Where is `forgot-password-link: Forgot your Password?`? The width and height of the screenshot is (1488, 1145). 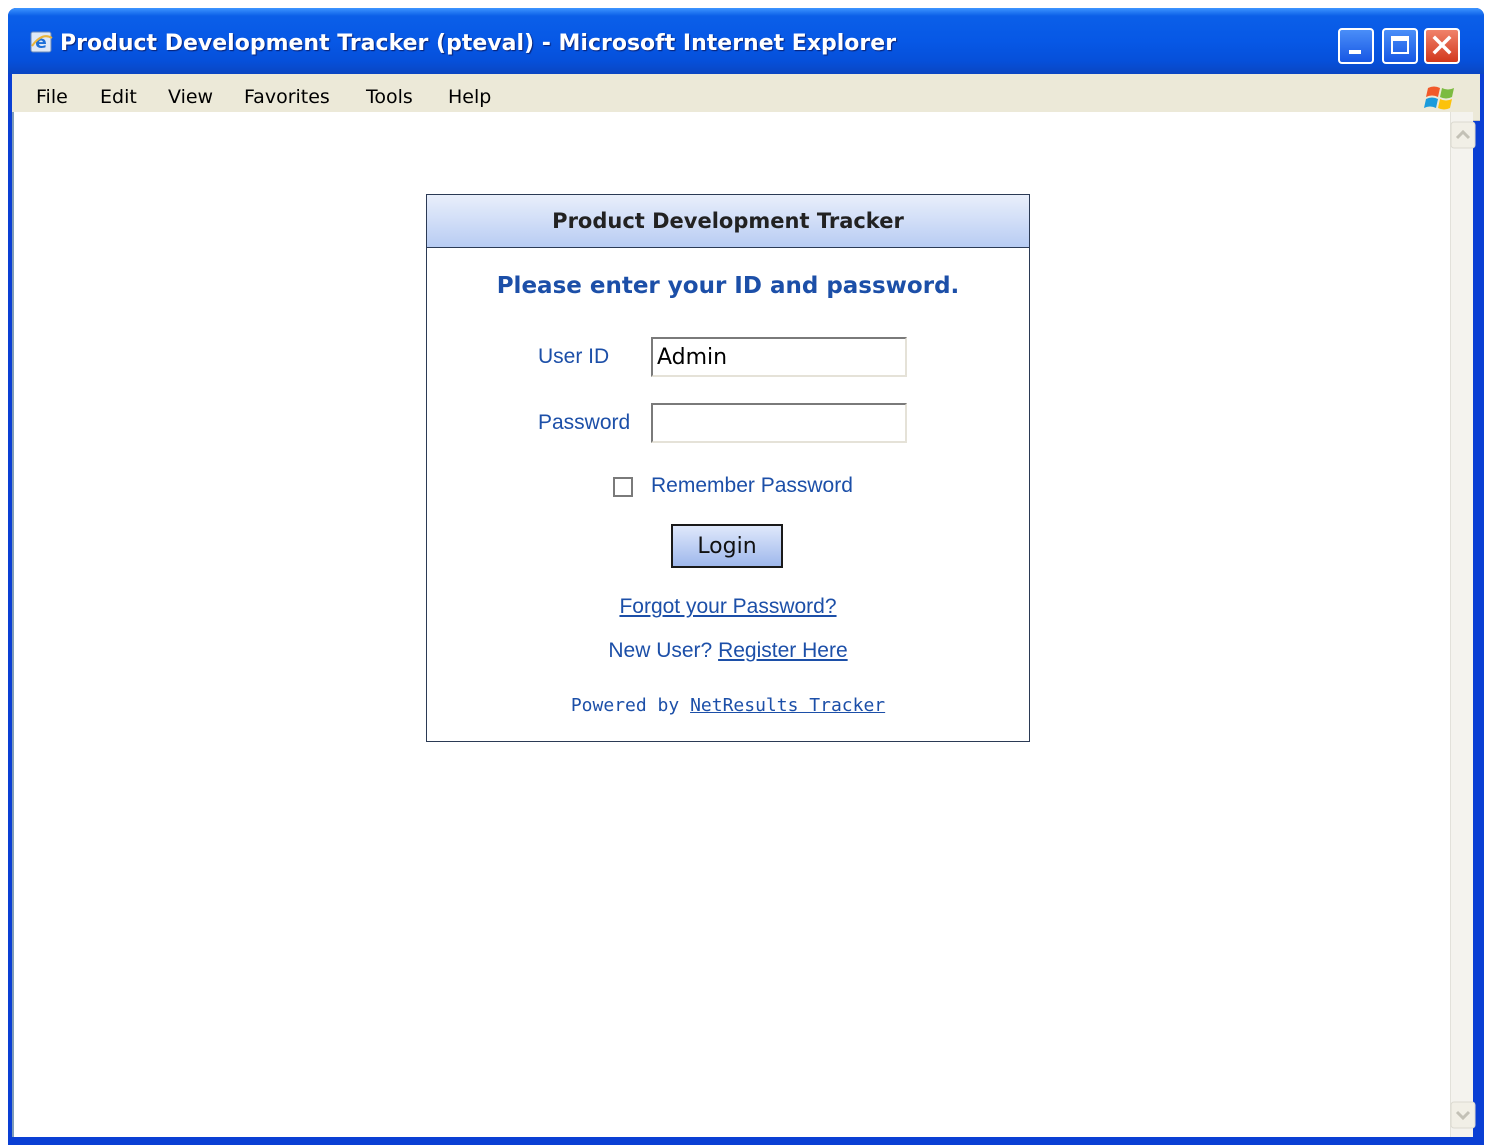 forgot-password-link: Forgot your Password? is located at coordinates (727, 606).